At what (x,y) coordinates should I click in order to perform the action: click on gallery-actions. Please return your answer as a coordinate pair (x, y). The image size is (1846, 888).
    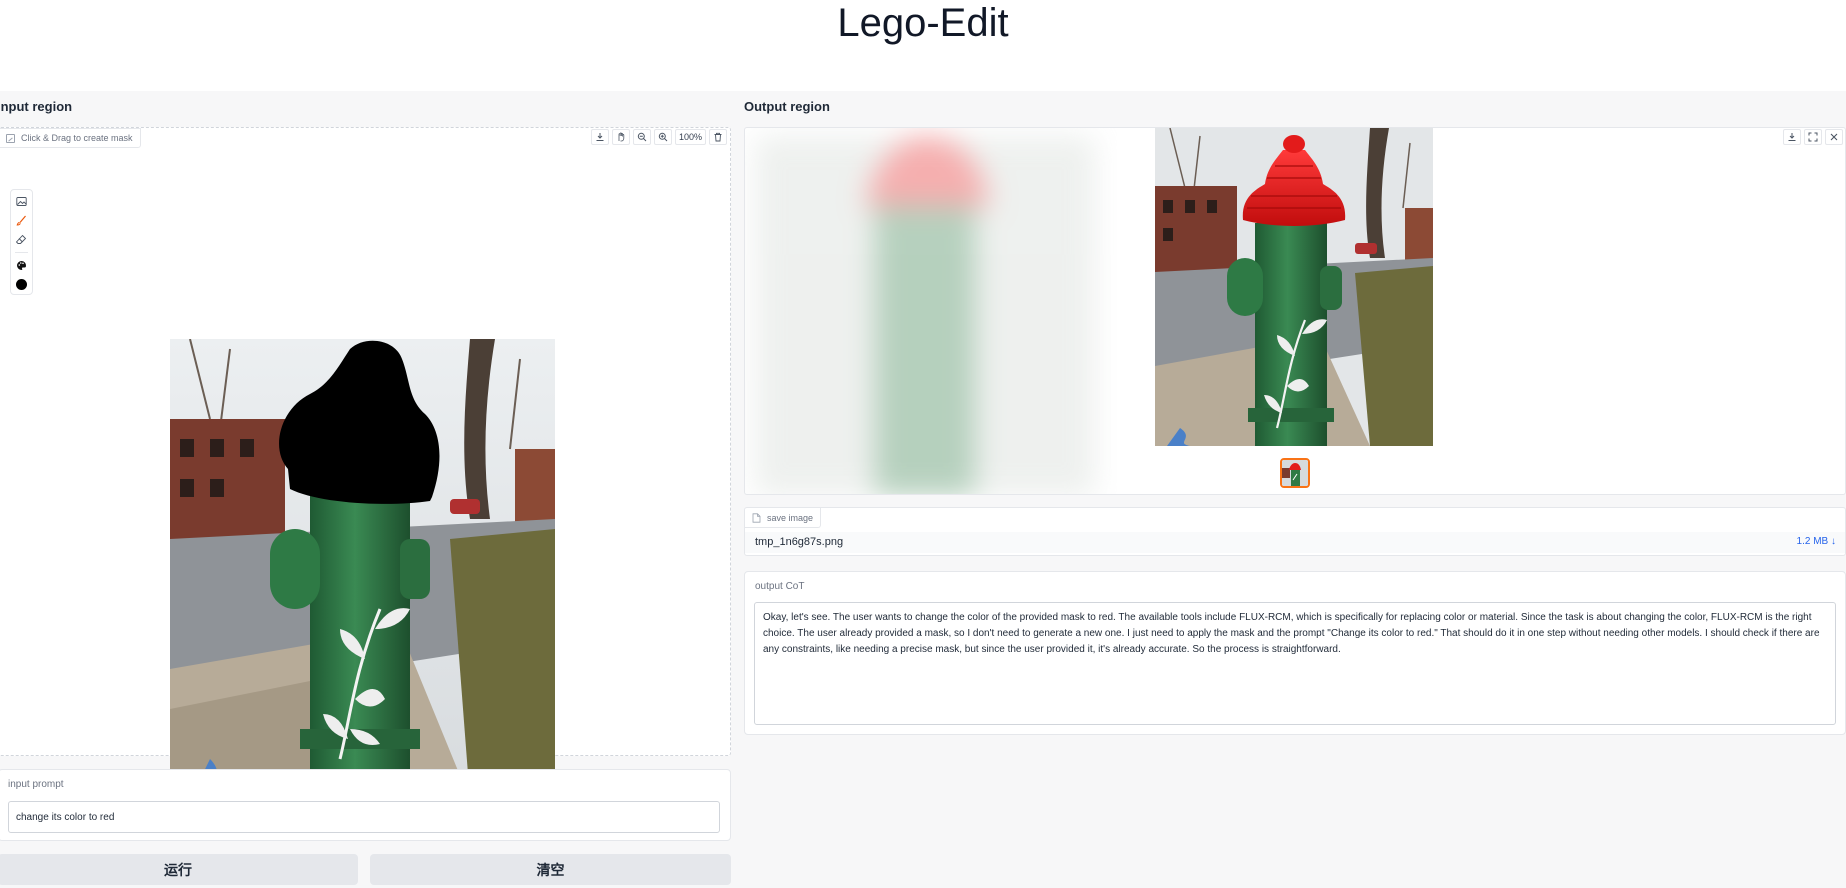
    Looking at the image, I should click on (1813, 137).